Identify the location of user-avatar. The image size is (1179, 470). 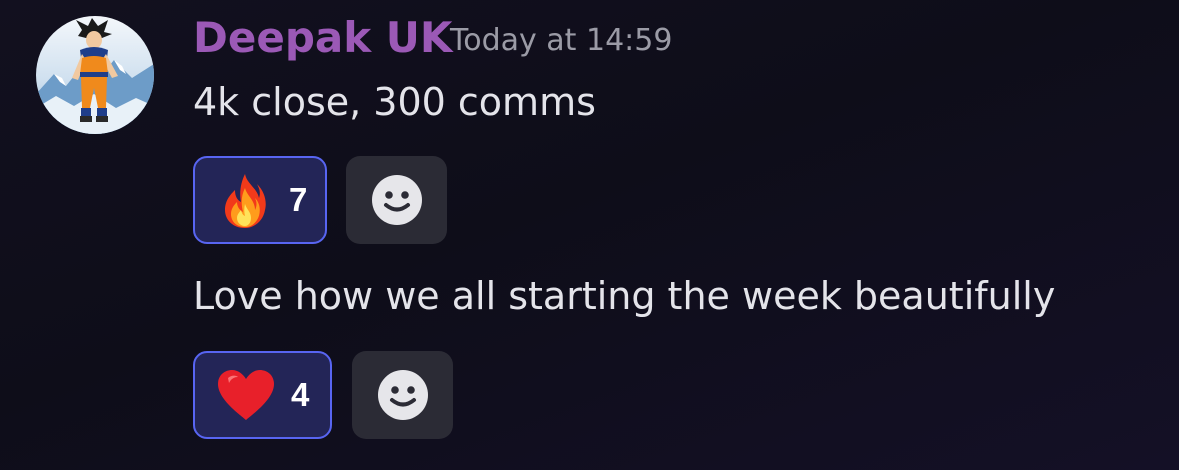
(95, 75).